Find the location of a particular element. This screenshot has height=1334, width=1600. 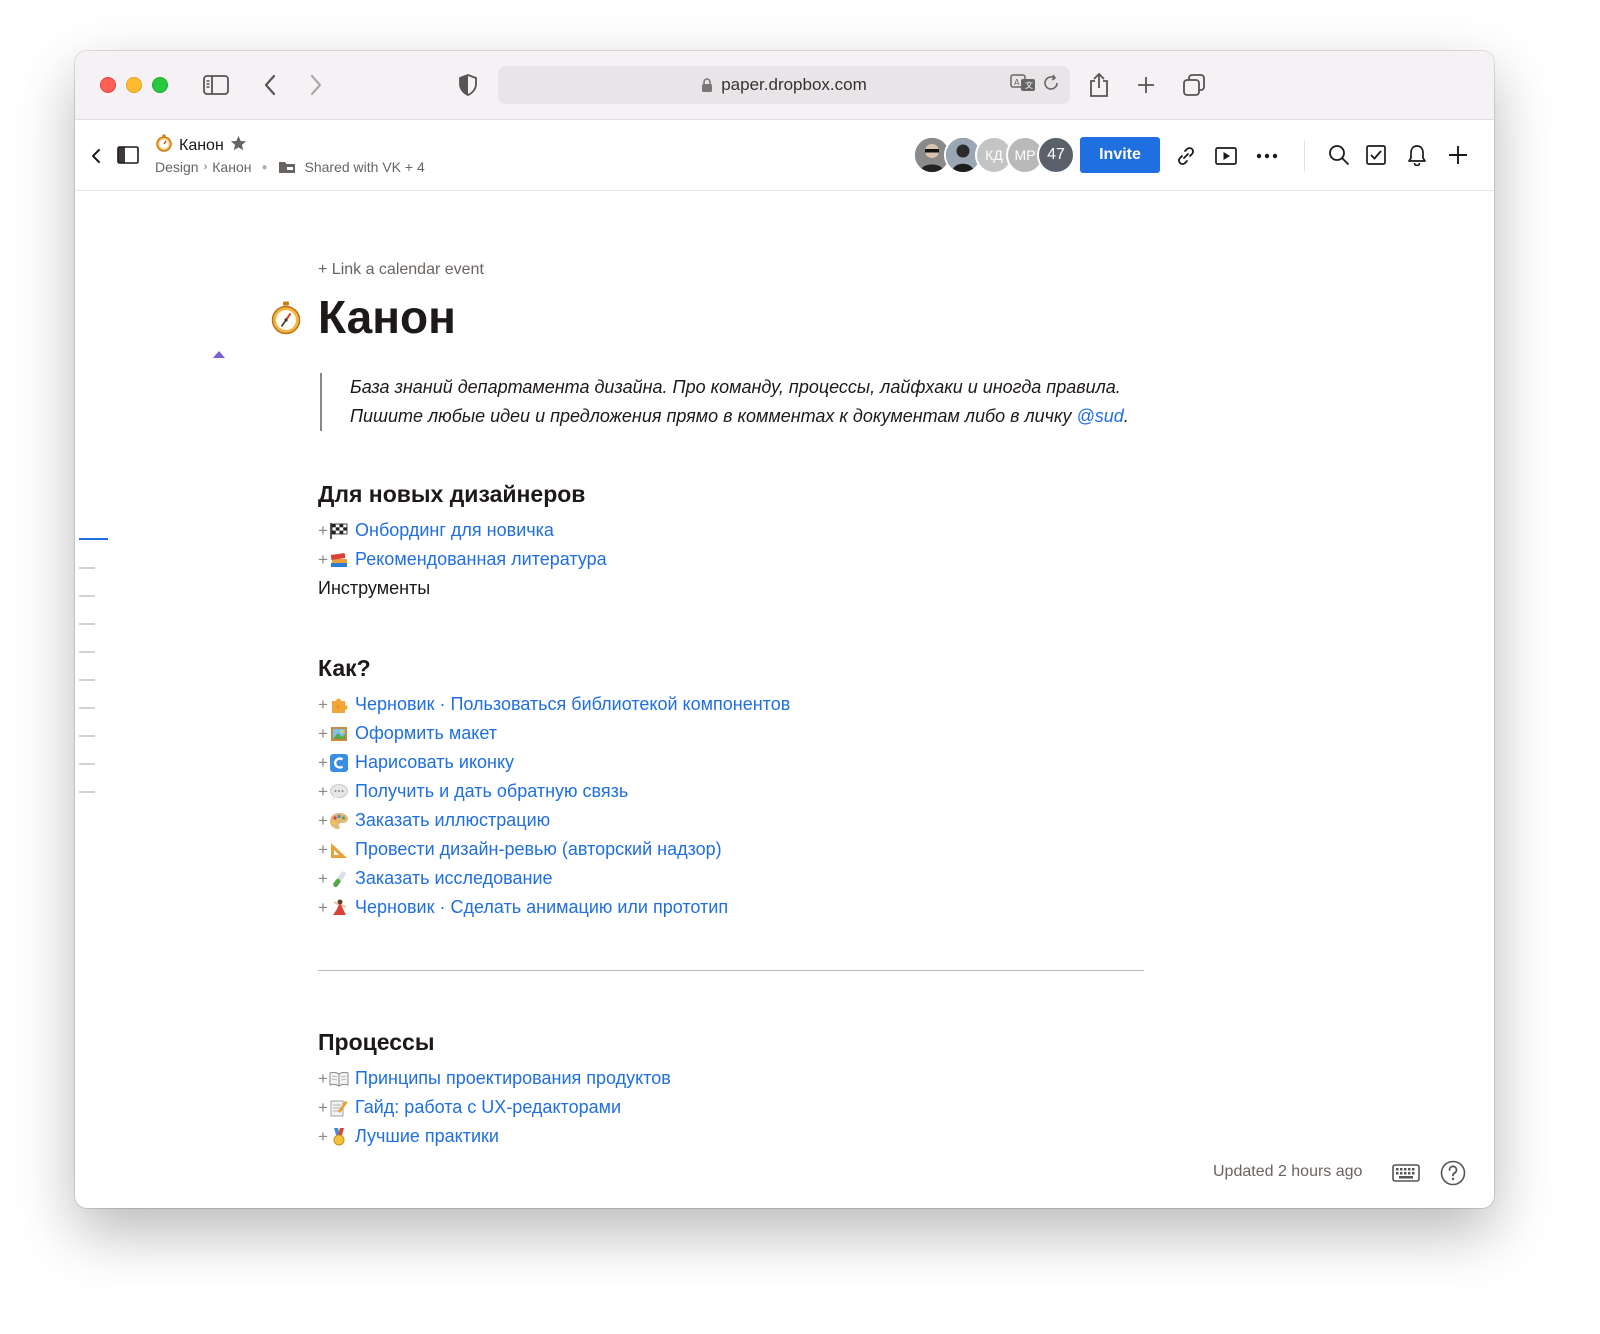

list-item: + Рекомендованная литература is located at coordinates (743, 559).